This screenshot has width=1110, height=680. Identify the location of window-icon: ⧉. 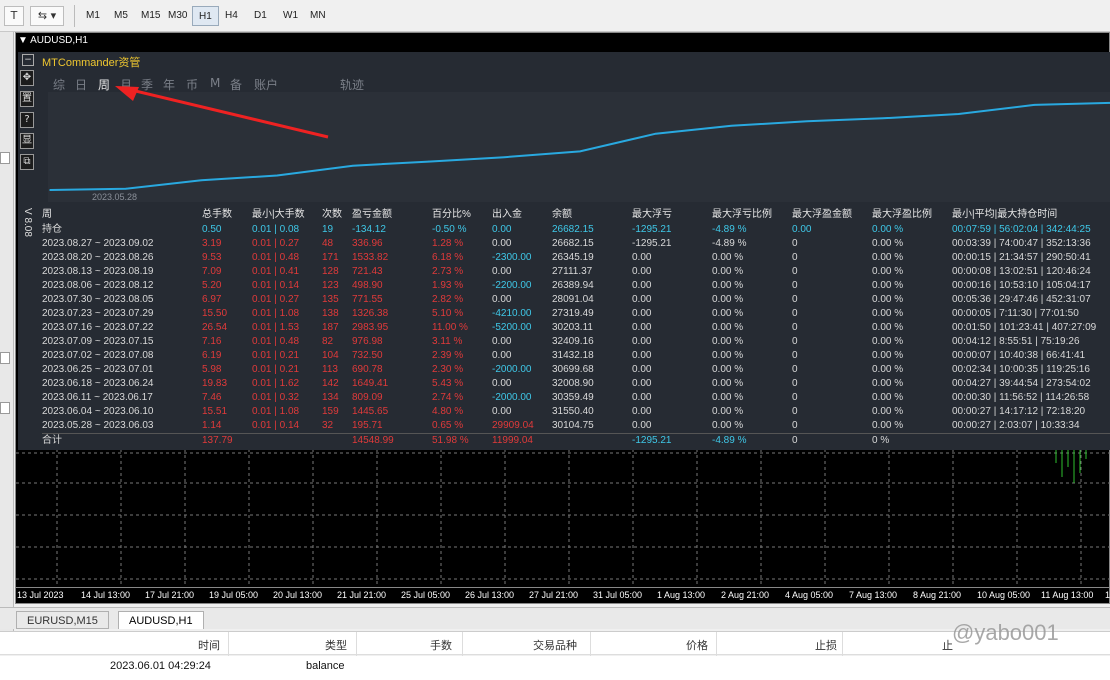
(27, 162).